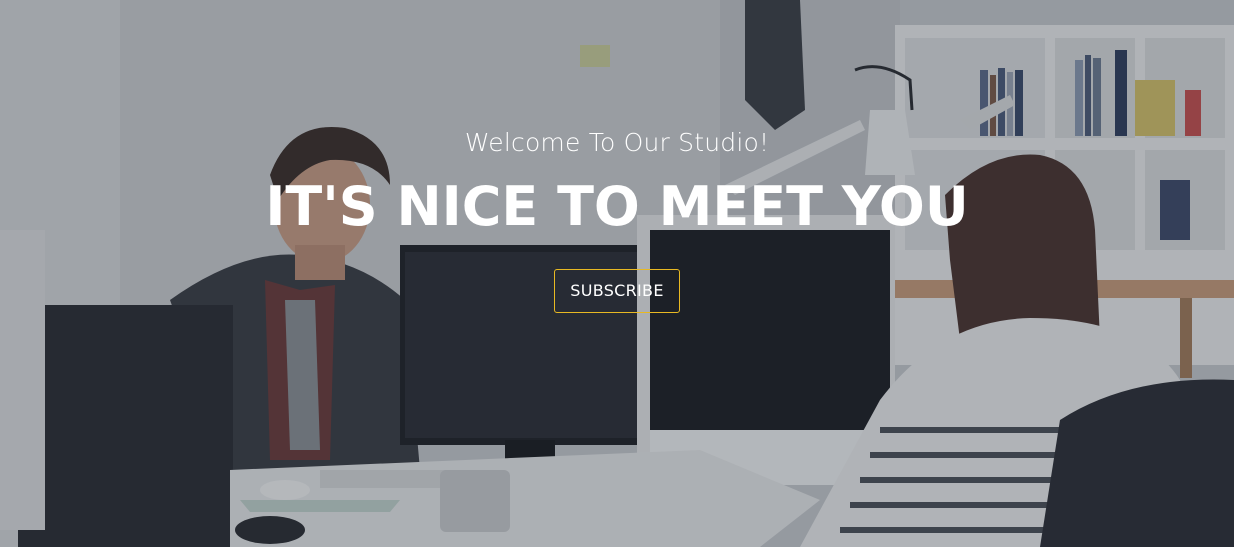  Describe the element at coordinates (617, 142) in the screenshot. I see `hero-subtitle: Welcome To Our Studio!` at that location.